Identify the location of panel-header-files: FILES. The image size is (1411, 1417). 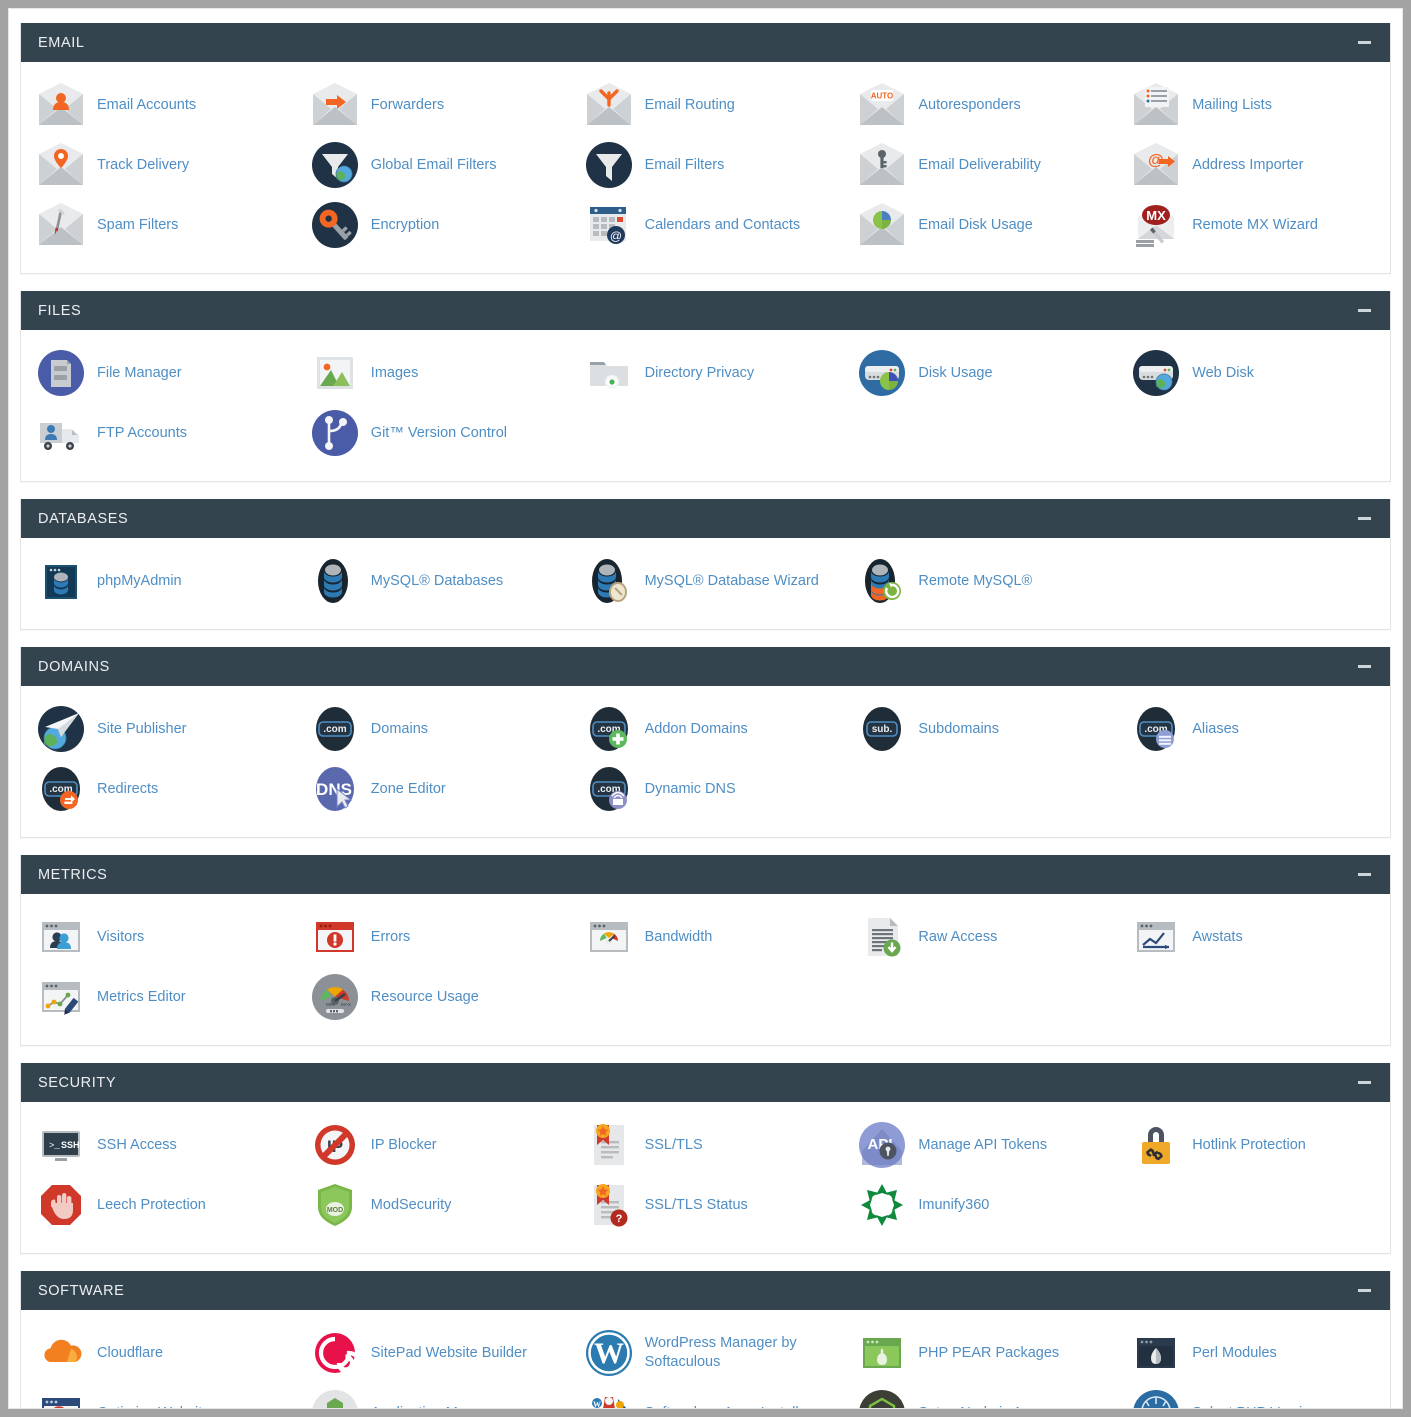
(705, 310).